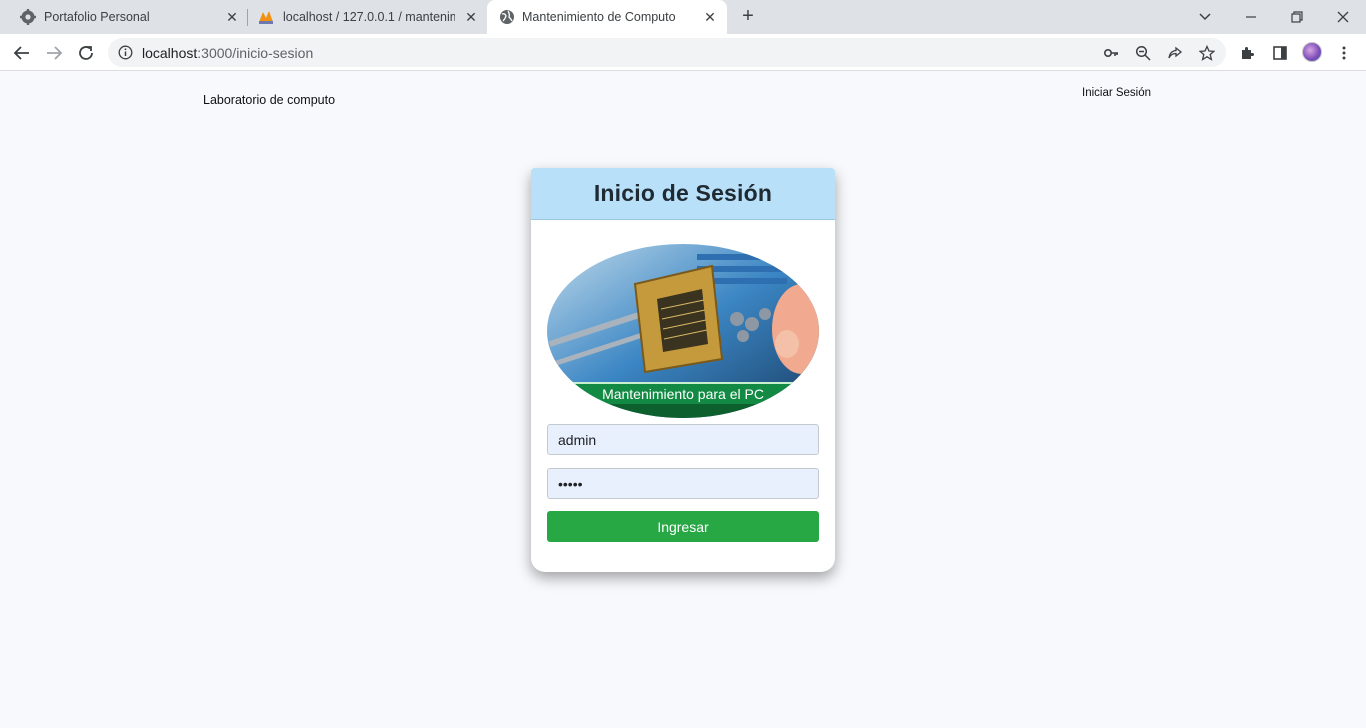 This screenshot has height=728, width=1366. I want to click on extensions-icon, so click(1248, 53).